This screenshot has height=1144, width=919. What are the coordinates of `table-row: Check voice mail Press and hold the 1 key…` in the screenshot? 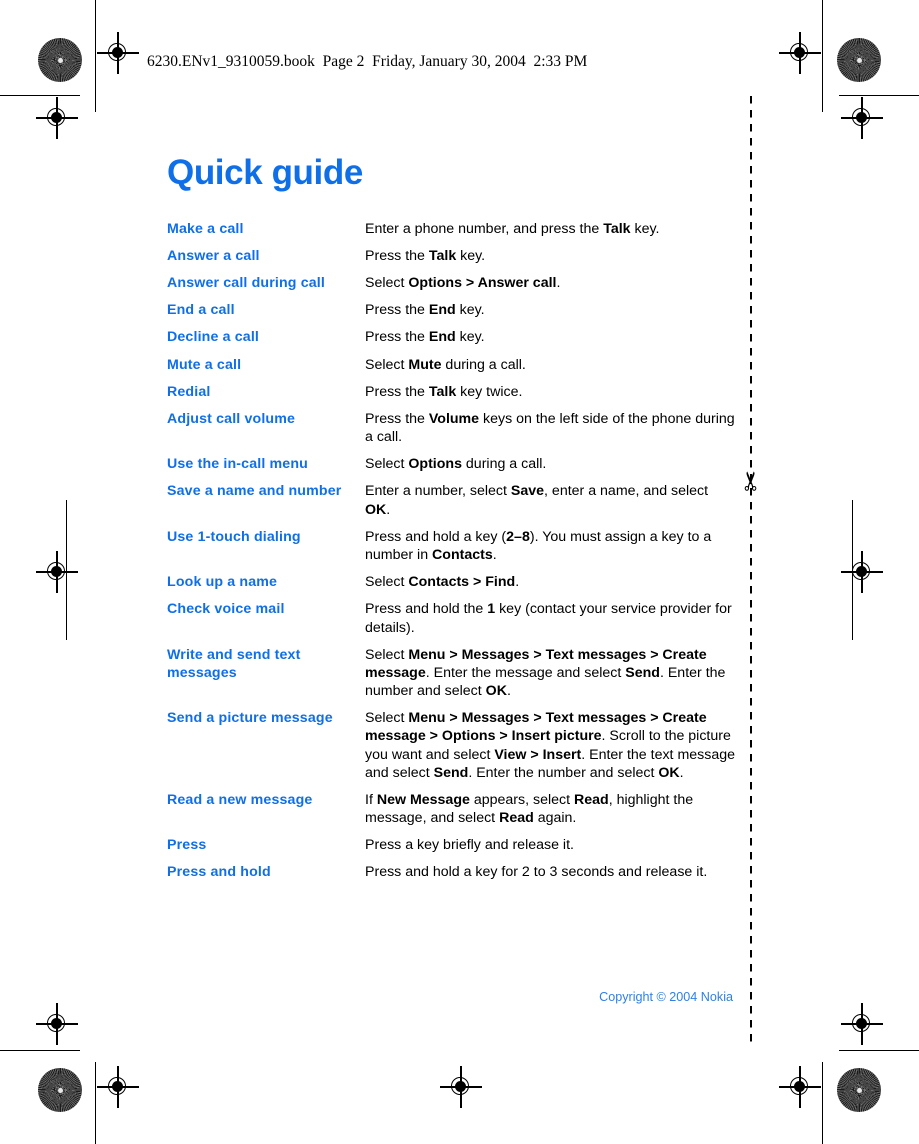 It's located at (452, 622).